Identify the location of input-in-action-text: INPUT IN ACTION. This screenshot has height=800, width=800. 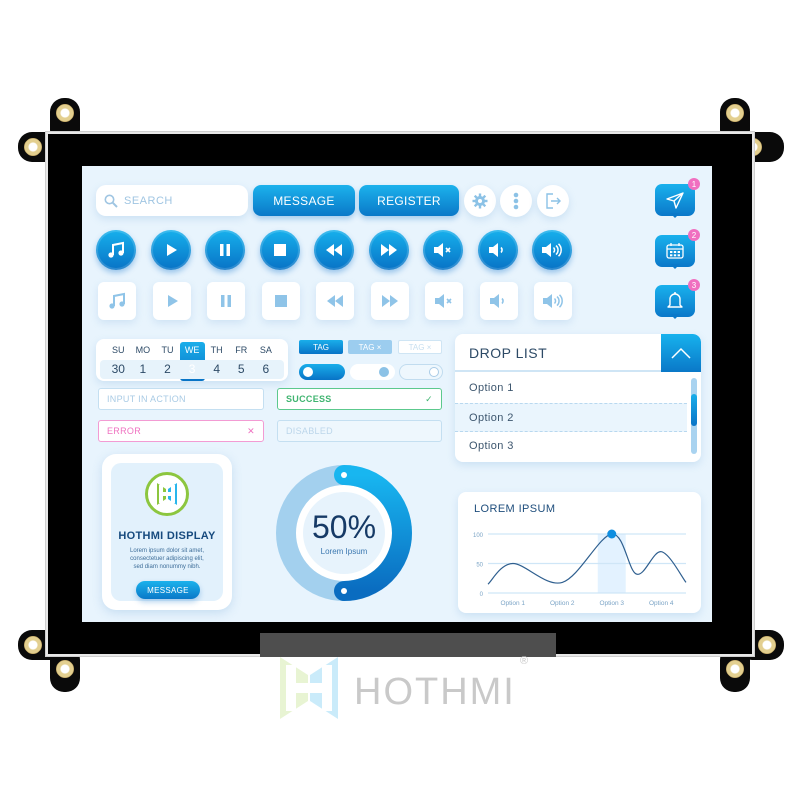
(146, 399).